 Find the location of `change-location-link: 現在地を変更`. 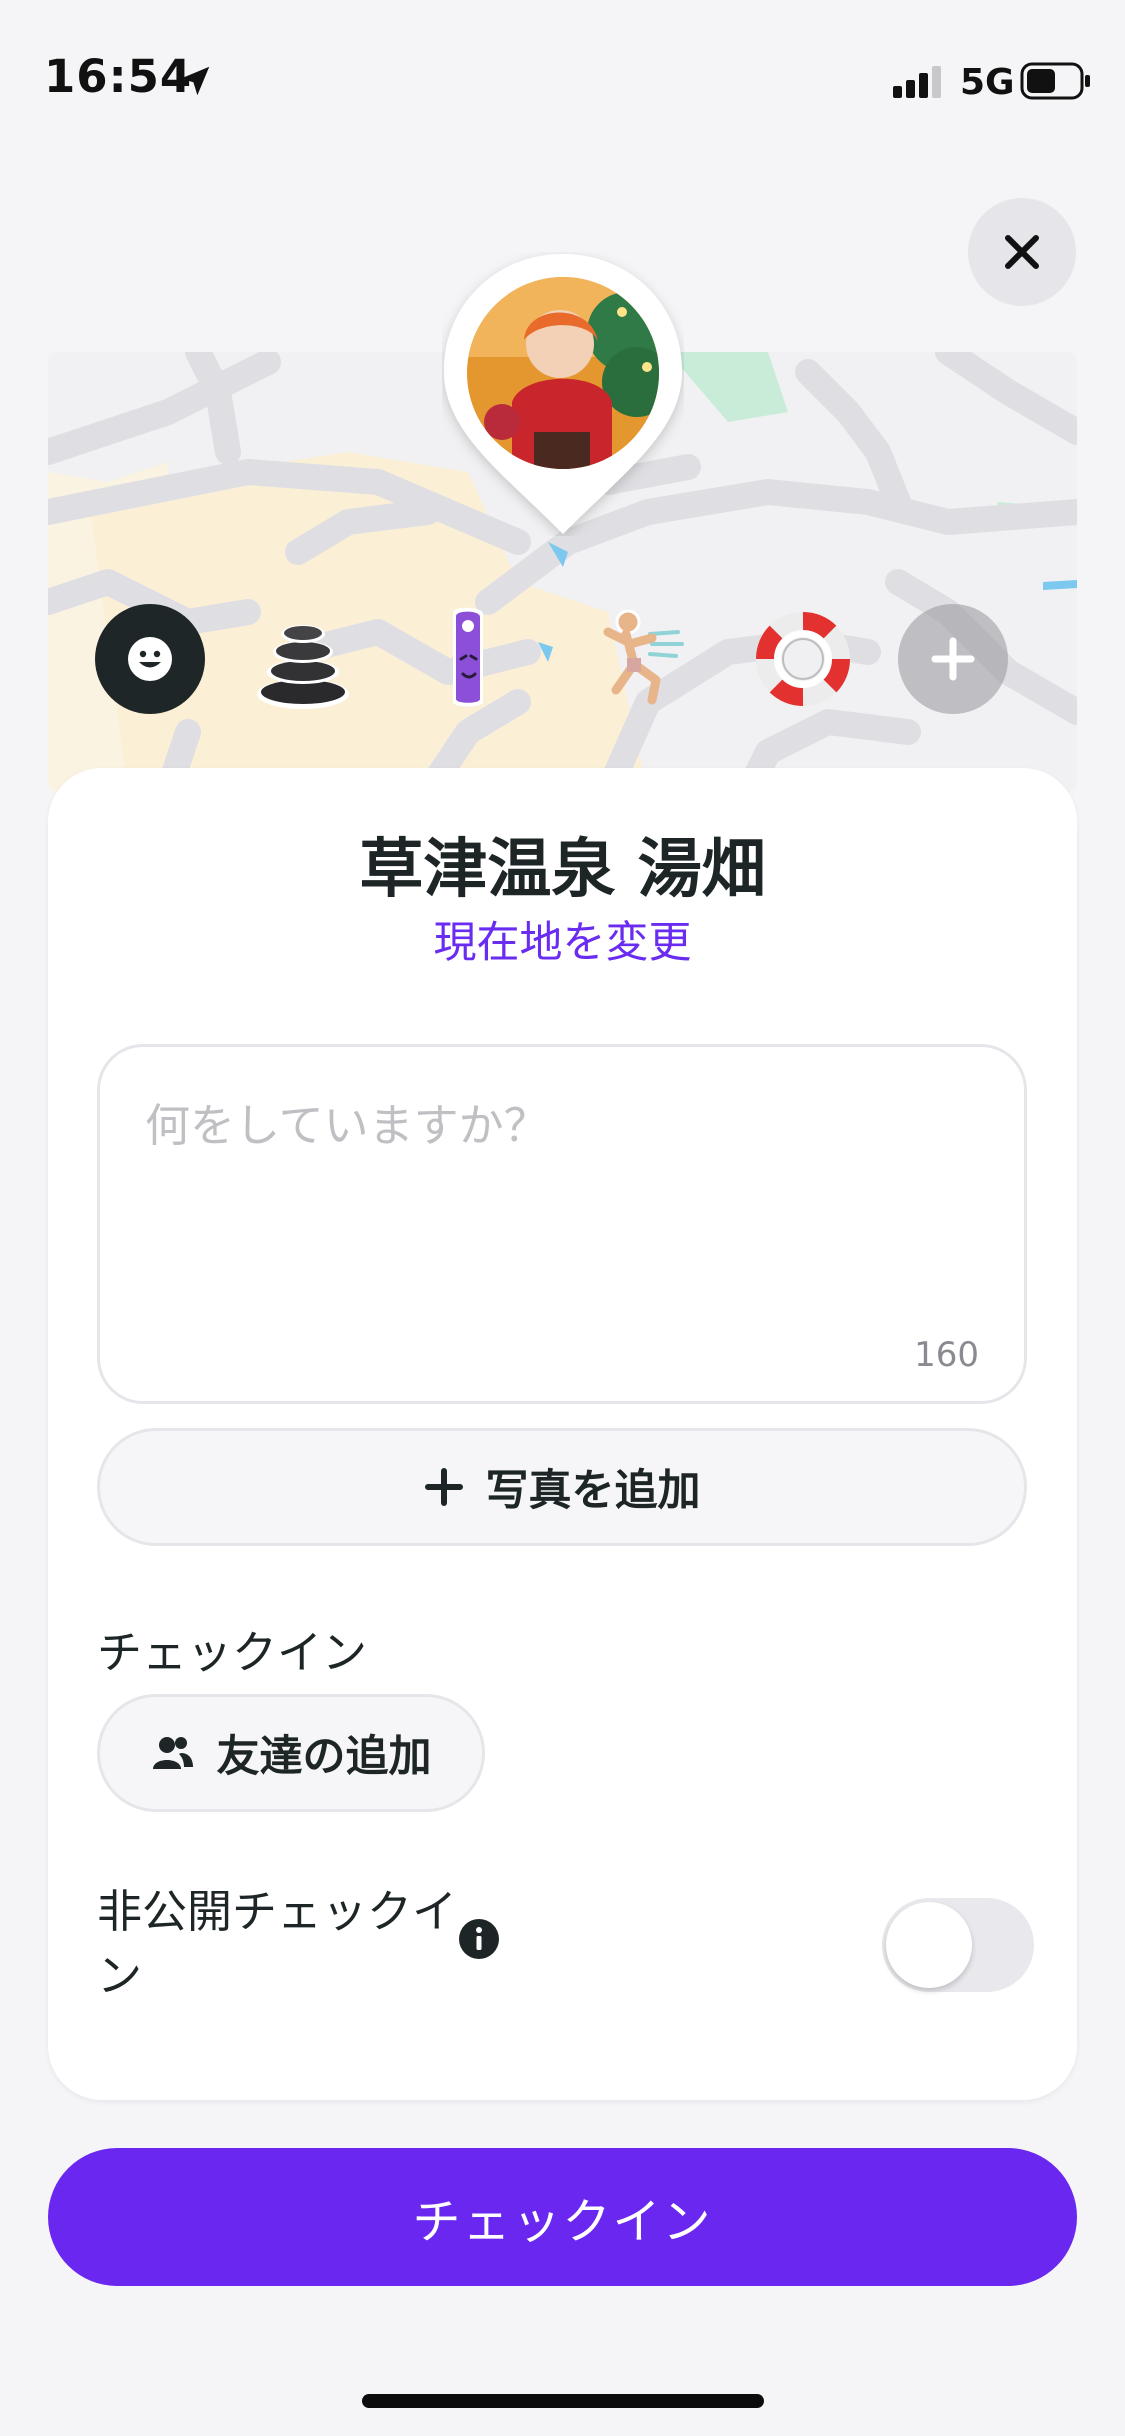

change-location-link: 現在地を変更 is located at coordinates (562, 939).